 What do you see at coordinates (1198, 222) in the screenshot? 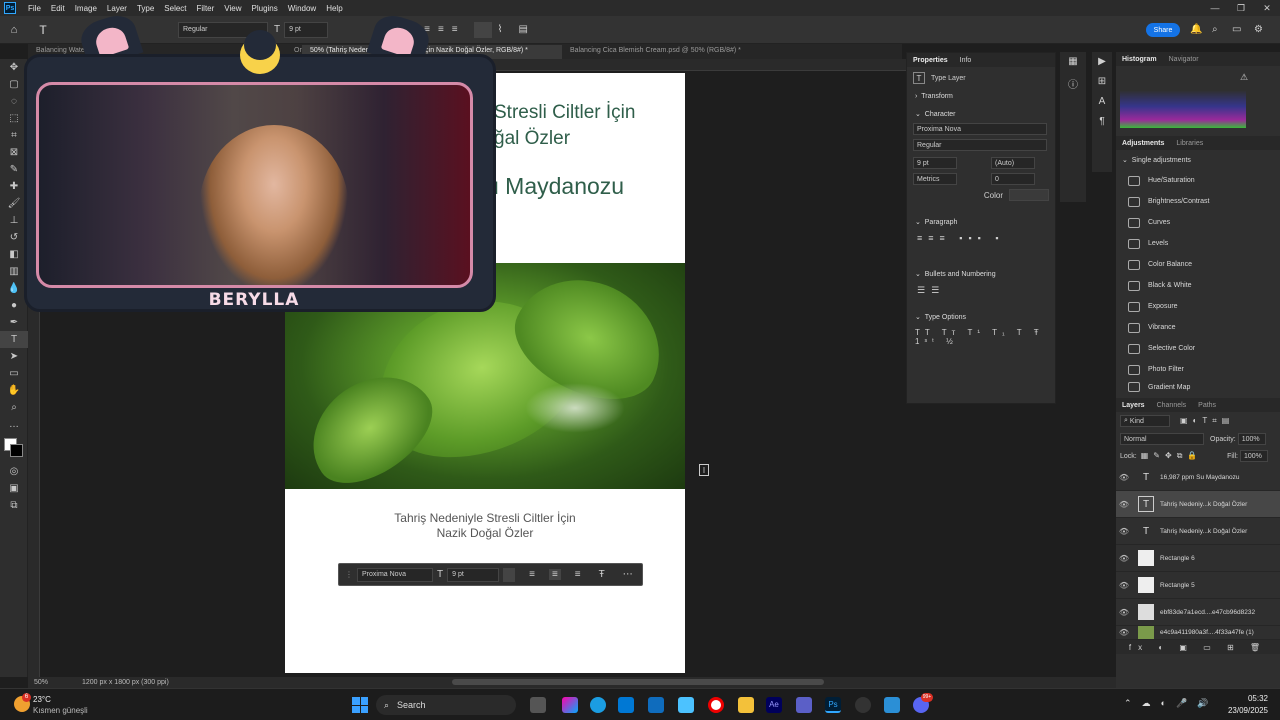
I see `adj-curves: Curves` at bounding box center [1198, 222].